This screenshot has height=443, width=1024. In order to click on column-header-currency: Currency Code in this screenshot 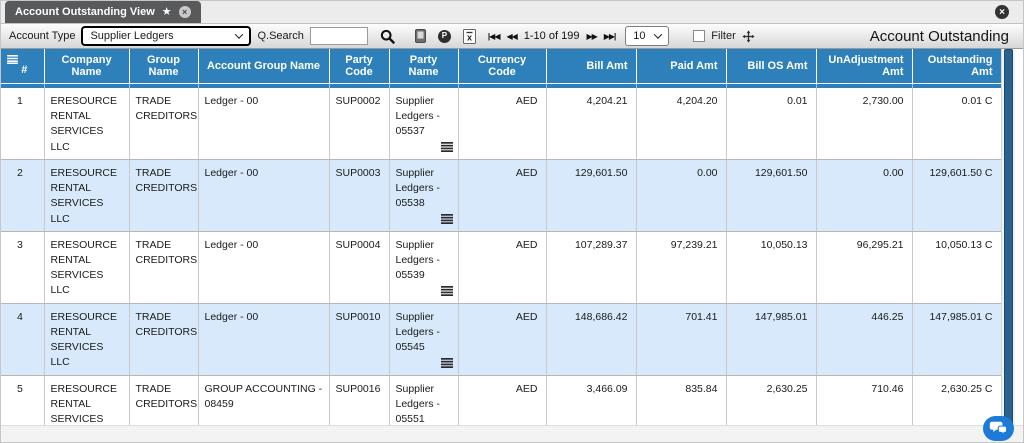, I will do `click(502, 66)`.